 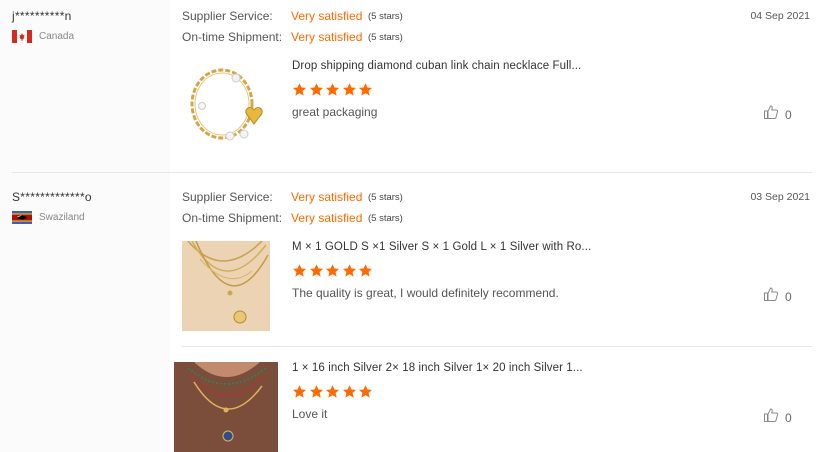 I want to click on review-date: 03 Sep 2021, so click(x=780, y=197).